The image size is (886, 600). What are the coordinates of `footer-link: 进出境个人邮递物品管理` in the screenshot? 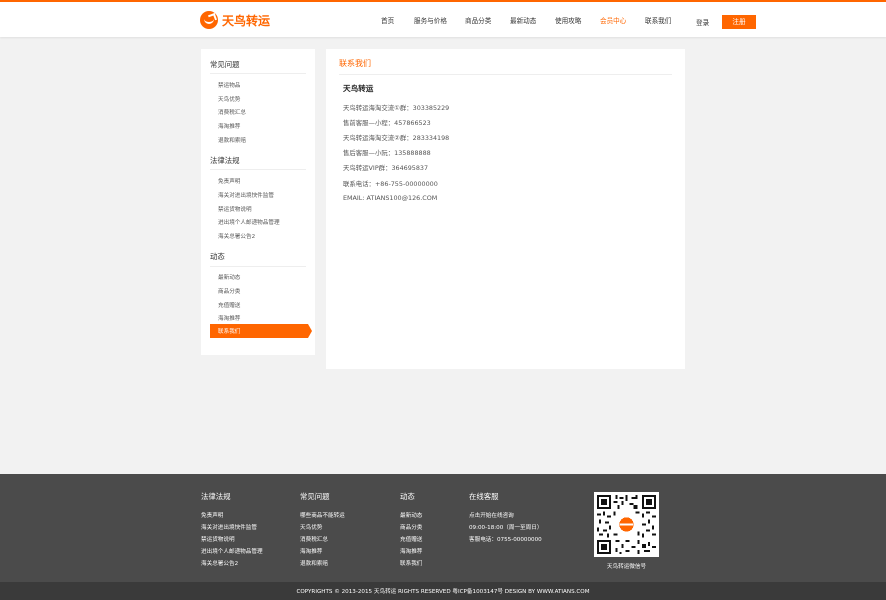 It's located at (232, 551).